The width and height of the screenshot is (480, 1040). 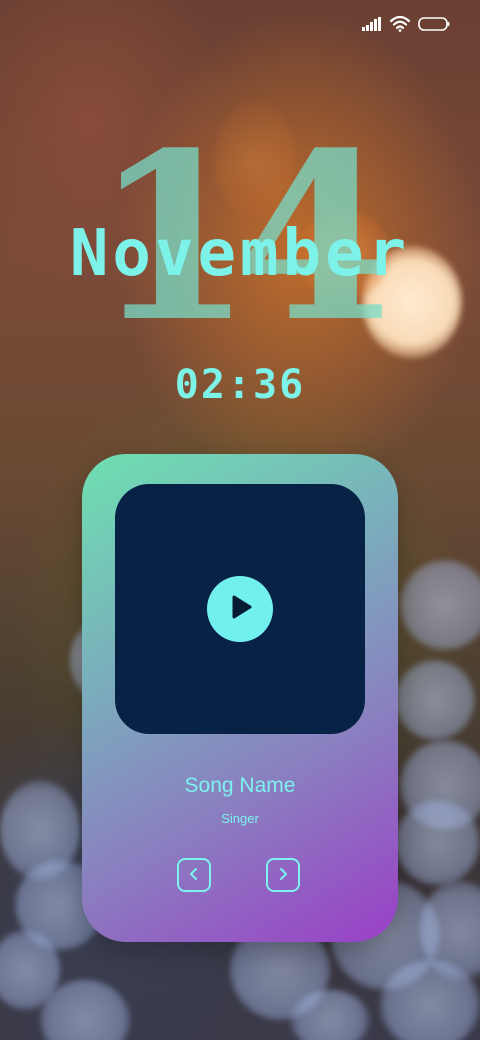 I want to click on previous-track-button, so click(x=194, y=875).